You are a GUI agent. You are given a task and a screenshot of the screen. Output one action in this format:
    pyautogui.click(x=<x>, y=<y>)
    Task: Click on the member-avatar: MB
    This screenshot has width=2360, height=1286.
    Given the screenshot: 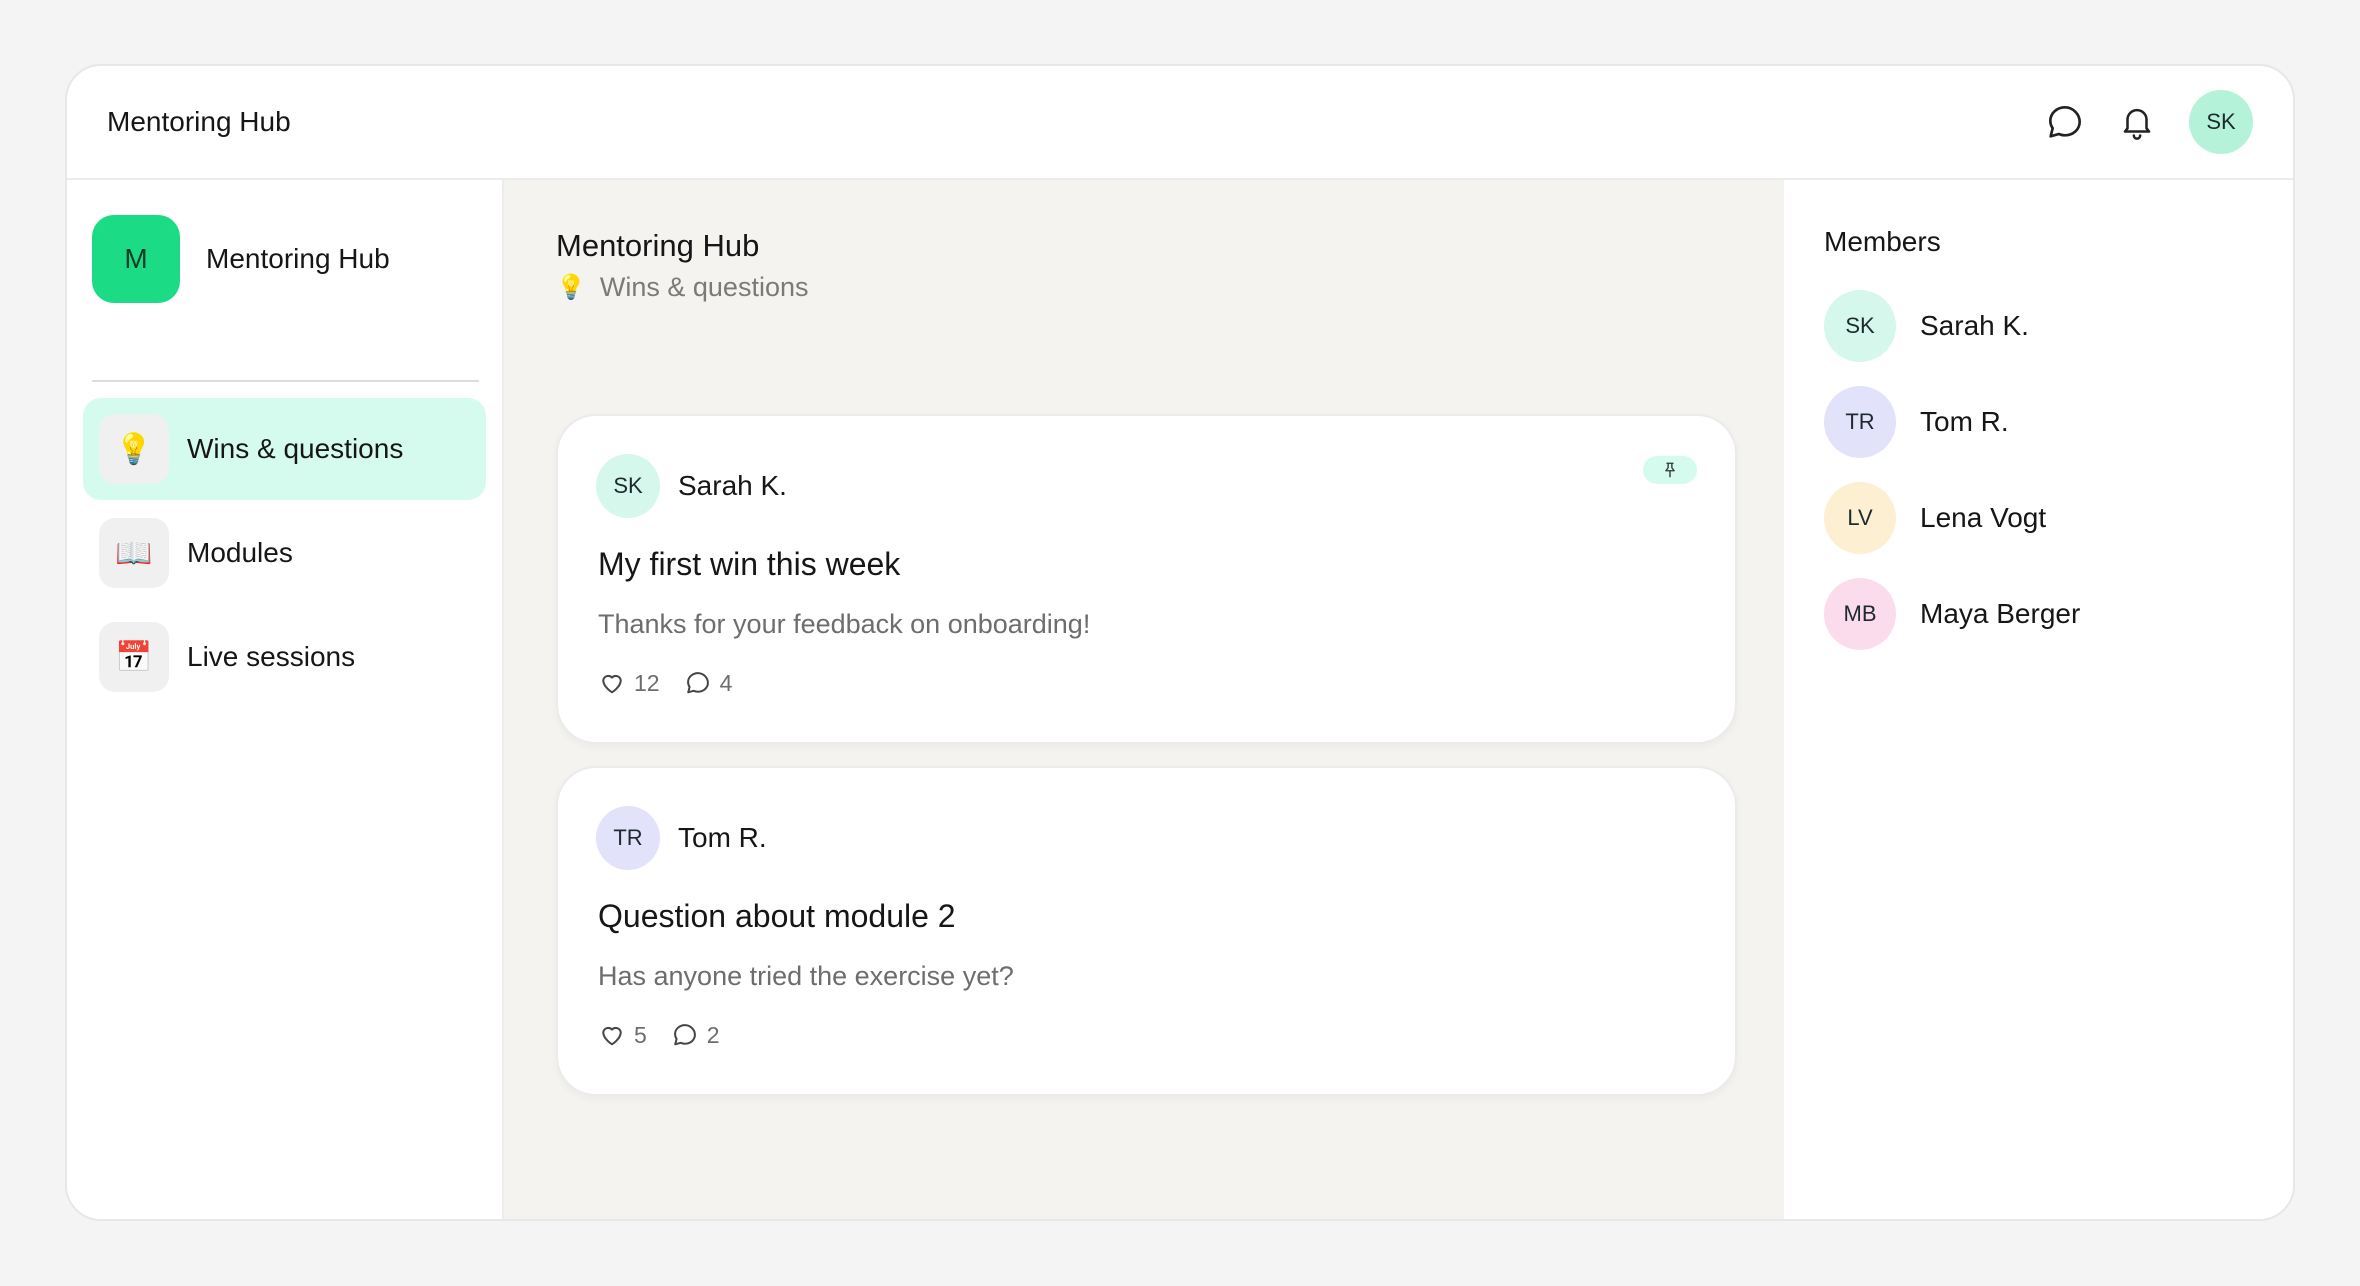 What is the action you would take?
    pyautogui.click(x=1860, y=614)
    